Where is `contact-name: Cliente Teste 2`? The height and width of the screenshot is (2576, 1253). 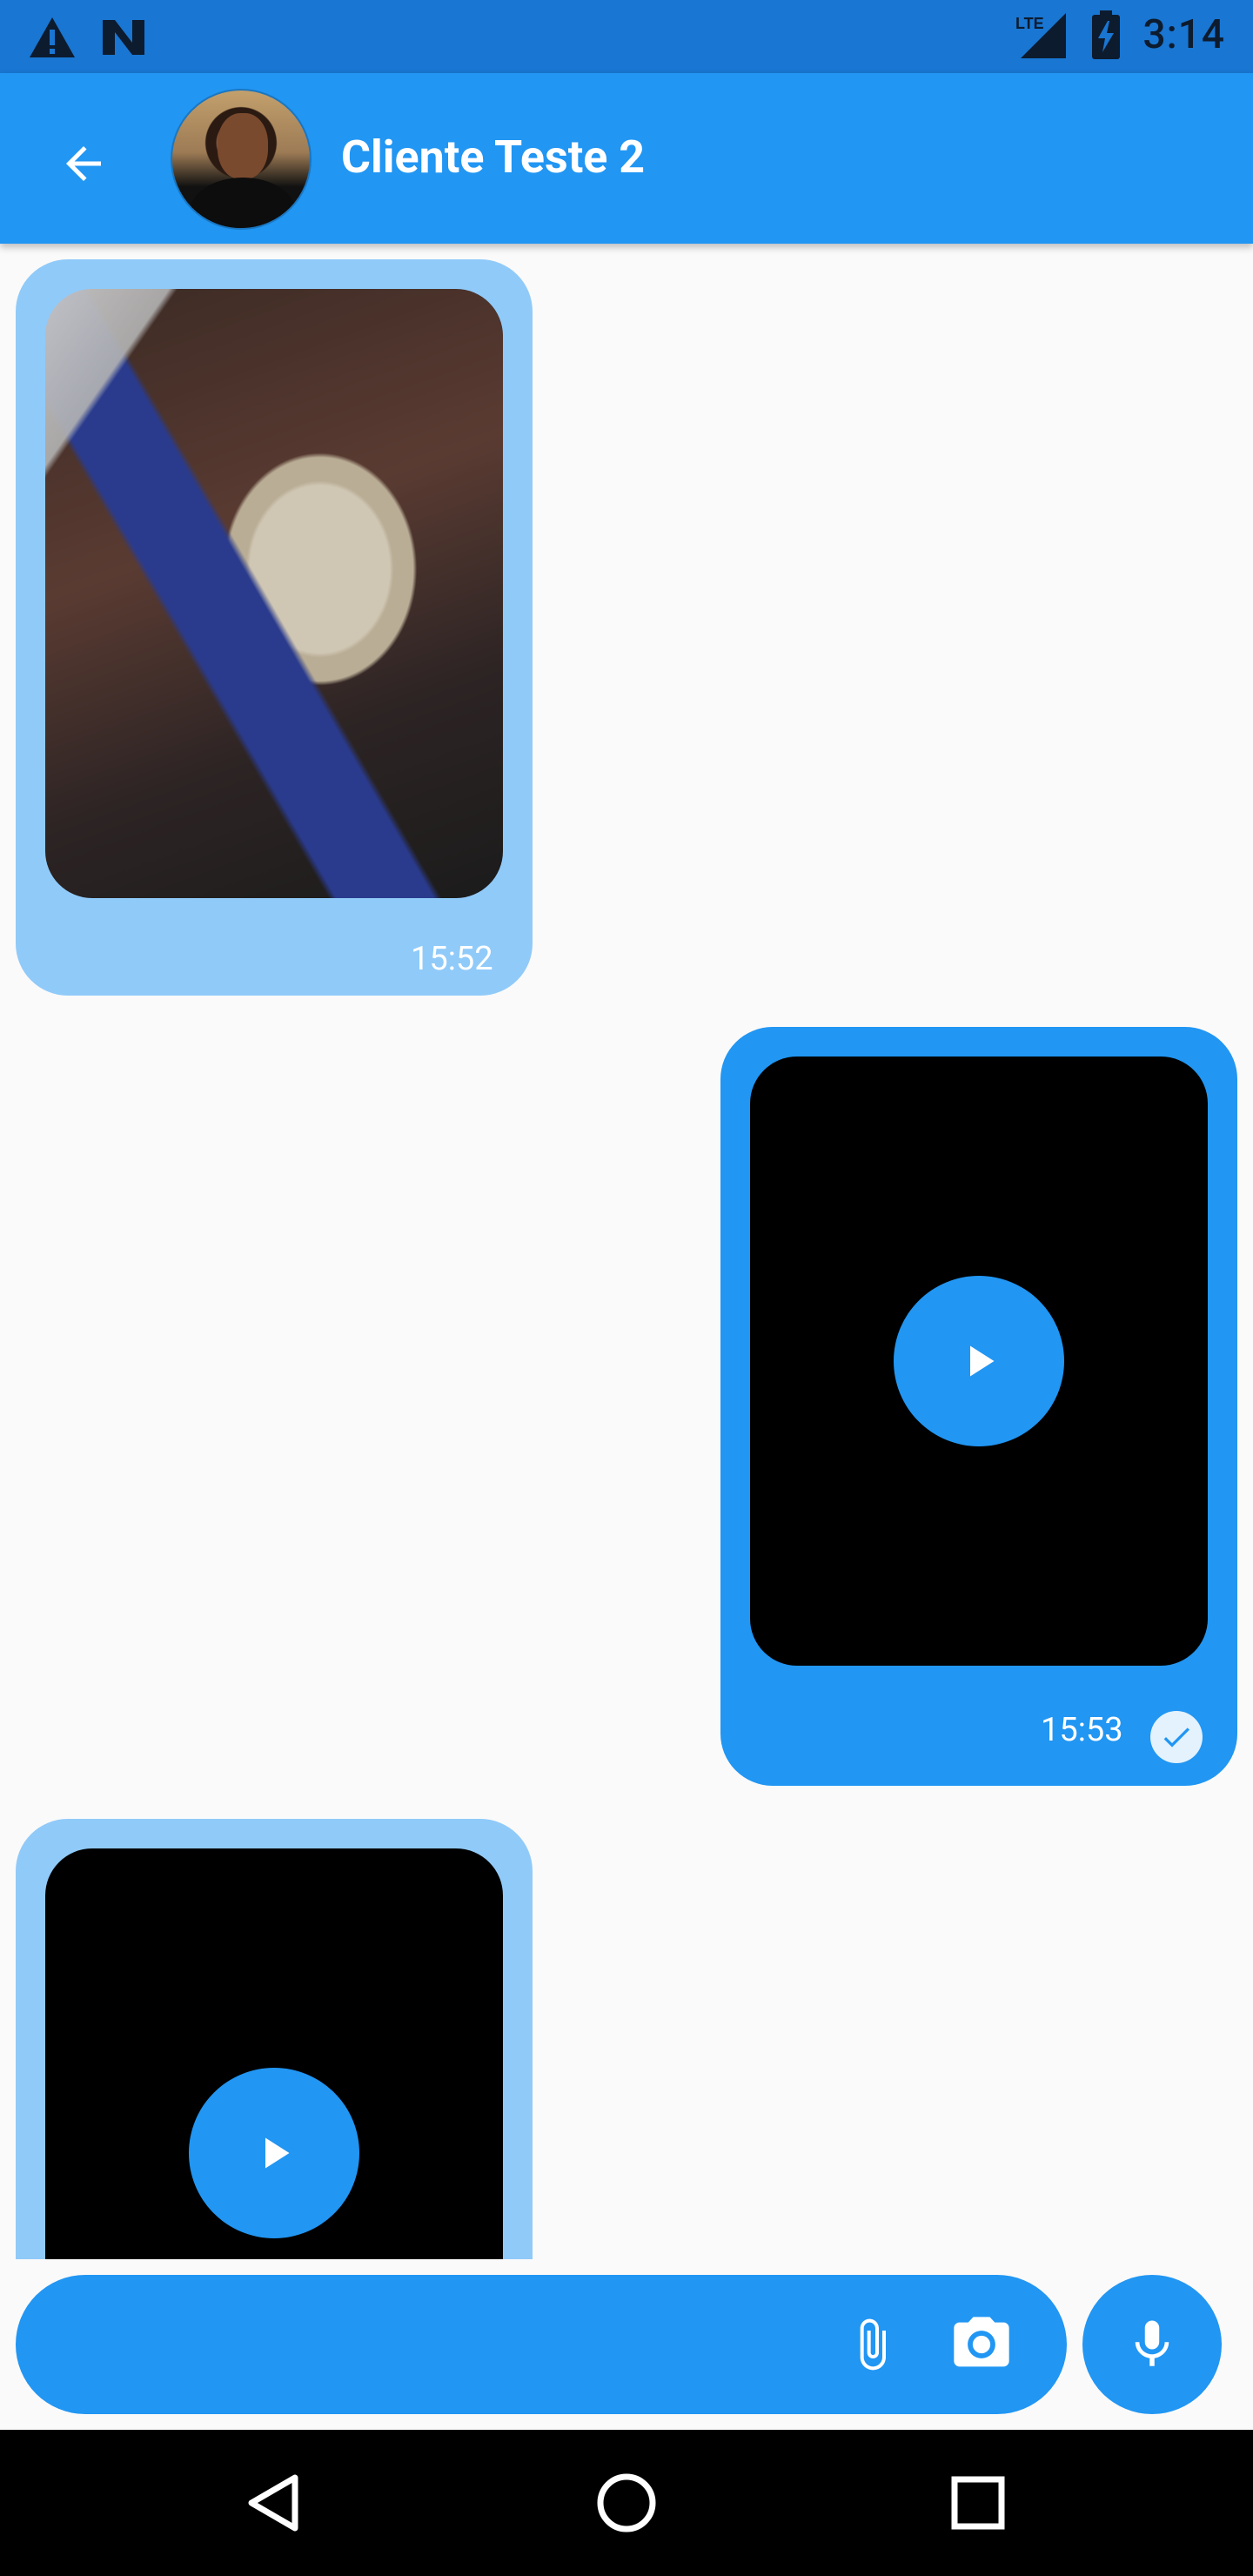 contact-name: Cliente Teste 2 is located at coordinates (493, 157).